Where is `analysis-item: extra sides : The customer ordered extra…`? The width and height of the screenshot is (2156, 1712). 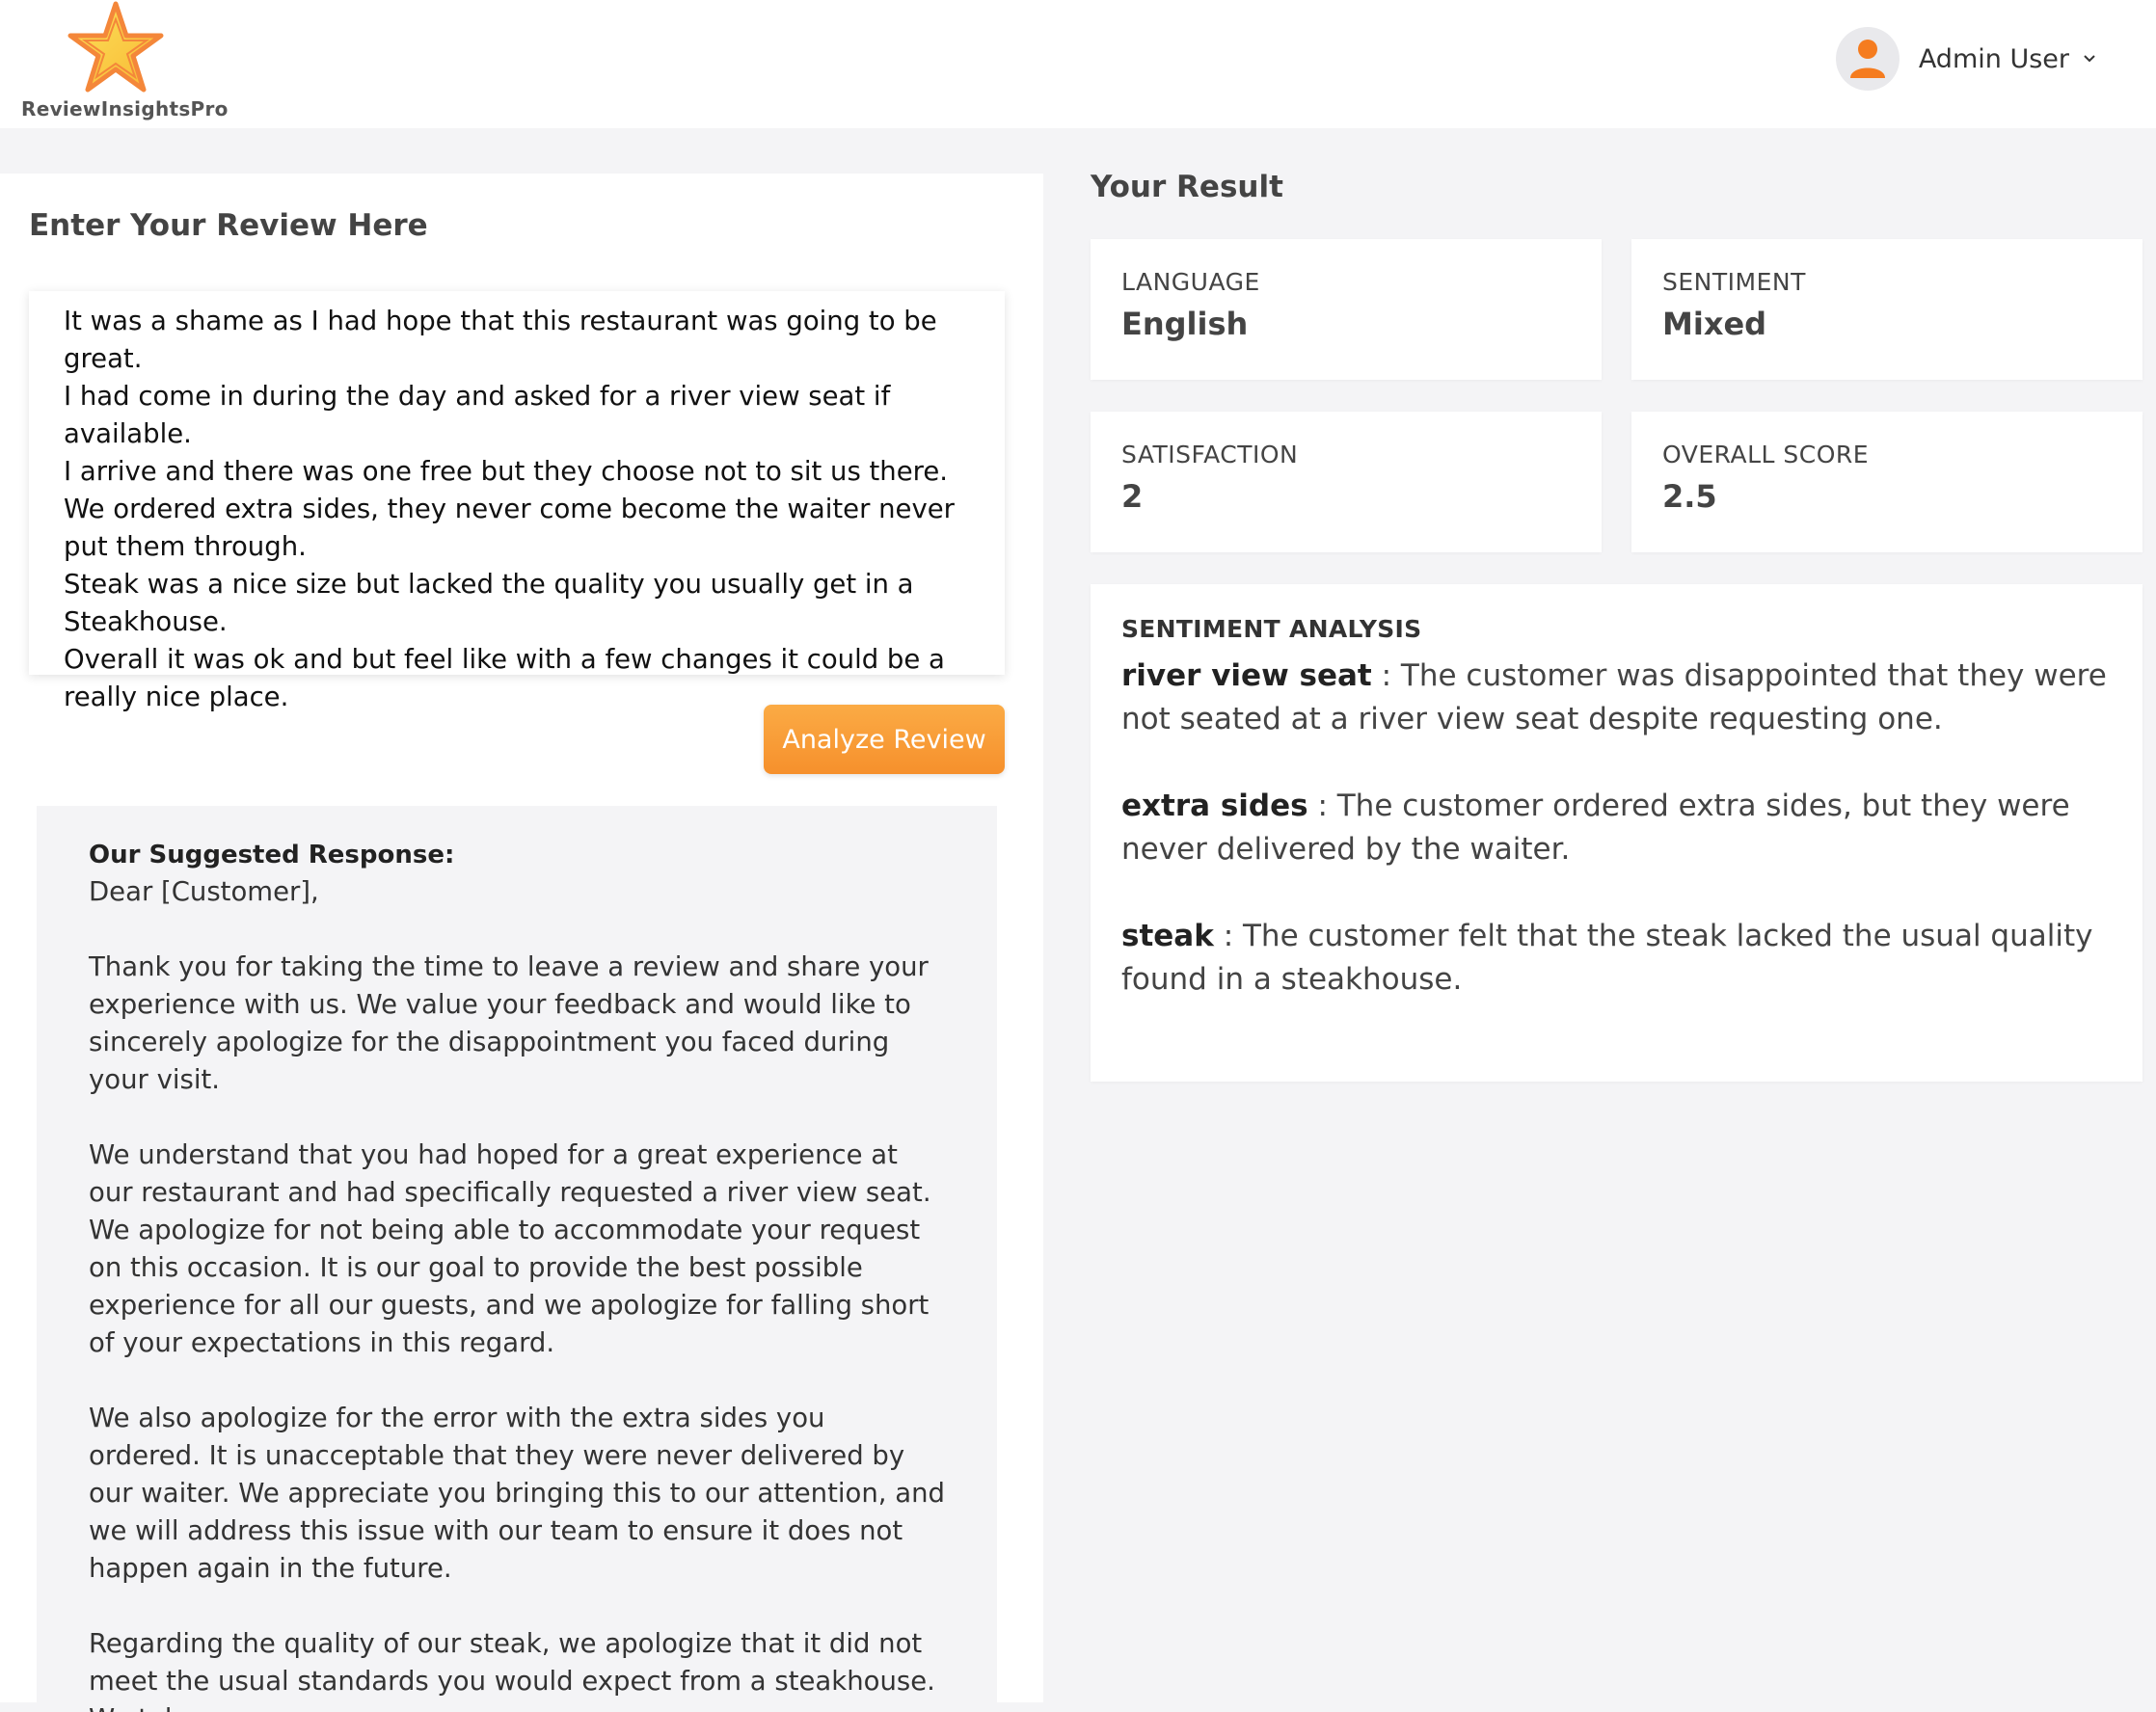 analysis-item: extra sides : The customer ordered extra… is located at coordinates (1616, 828).